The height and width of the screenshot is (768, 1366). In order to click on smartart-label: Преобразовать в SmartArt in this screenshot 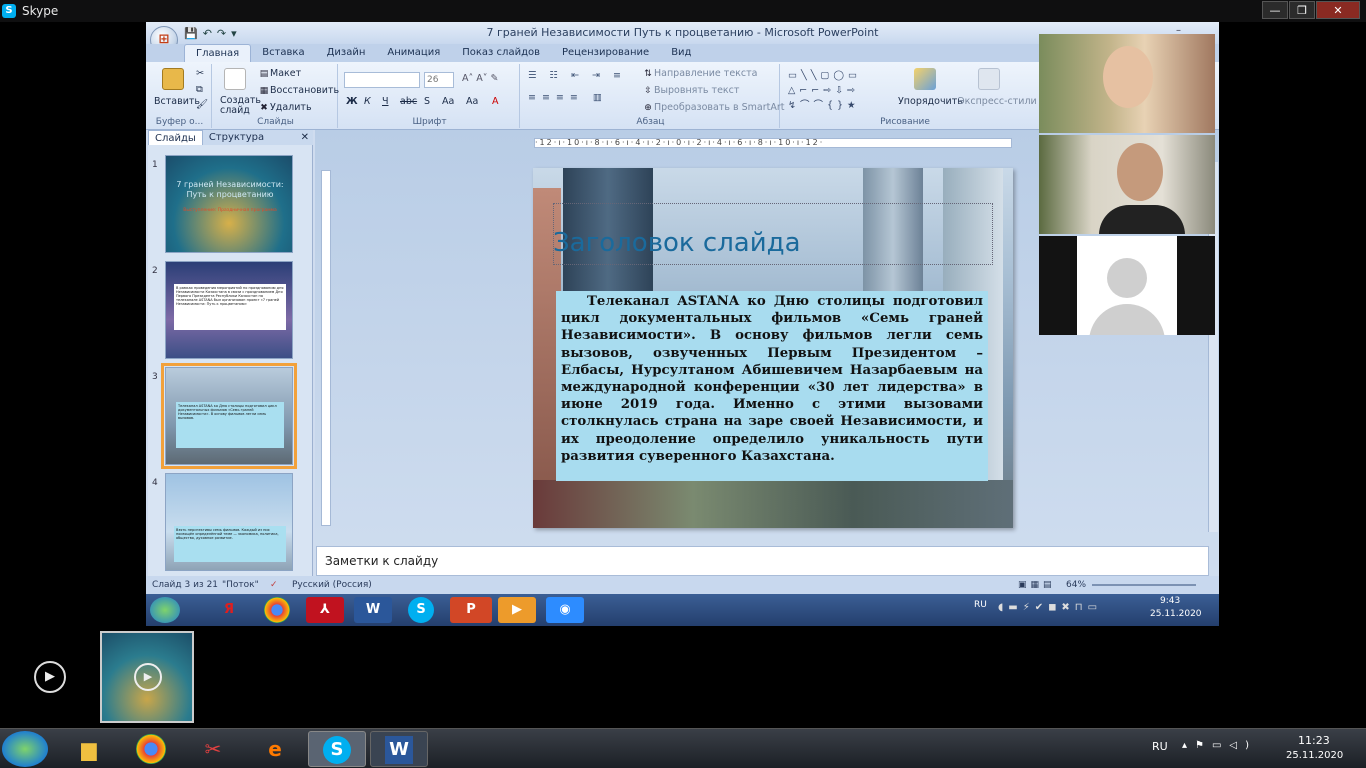, I will do `click(719, 107)`.